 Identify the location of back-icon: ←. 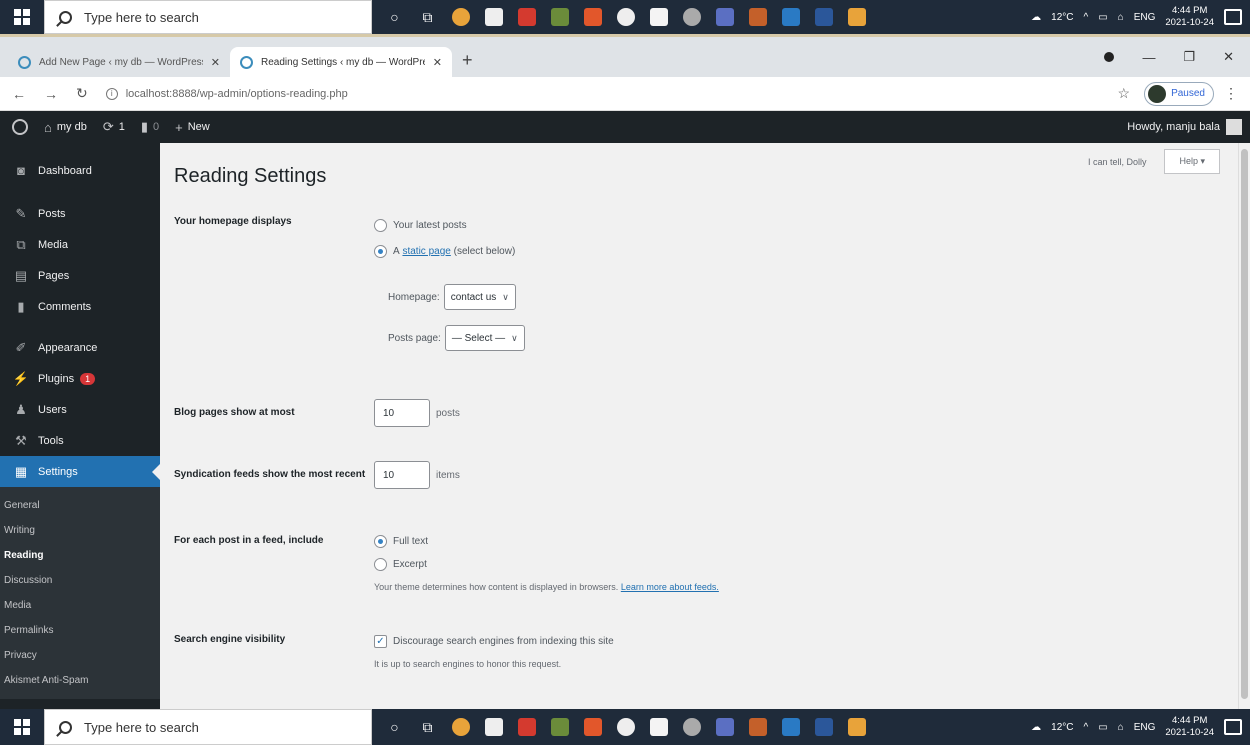
(19, 94).